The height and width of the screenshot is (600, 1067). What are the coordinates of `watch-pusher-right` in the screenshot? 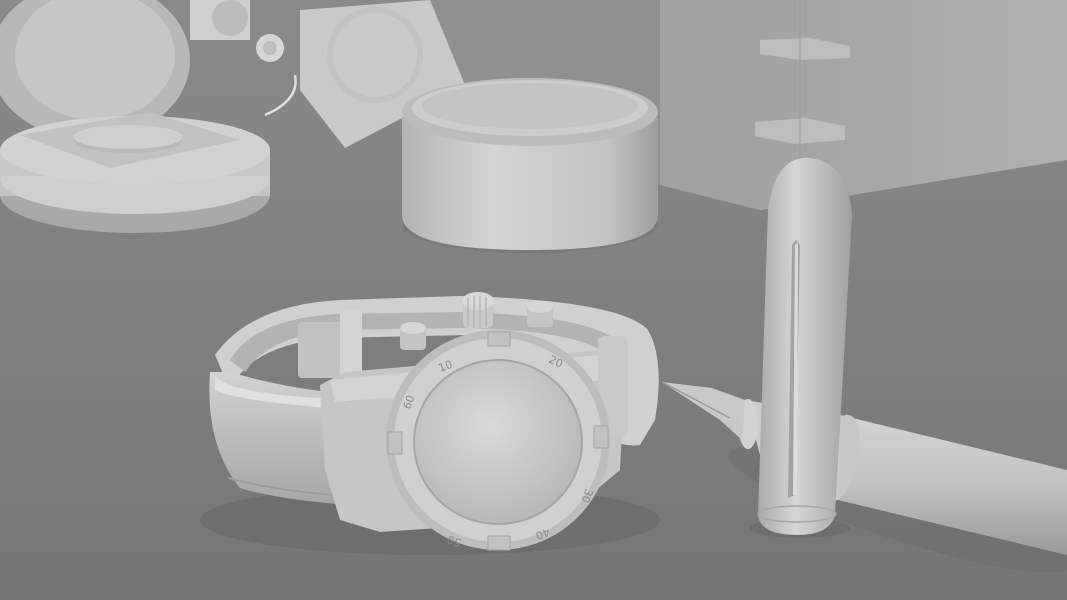 It's located at (540, 314).